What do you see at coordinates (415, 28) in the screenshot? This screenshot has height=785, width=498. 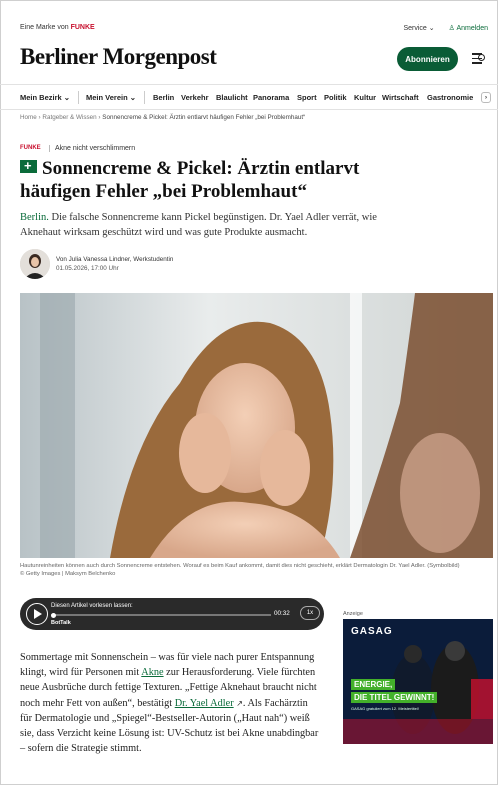 I see `service-label: Service` at bounding box center [415, 28].